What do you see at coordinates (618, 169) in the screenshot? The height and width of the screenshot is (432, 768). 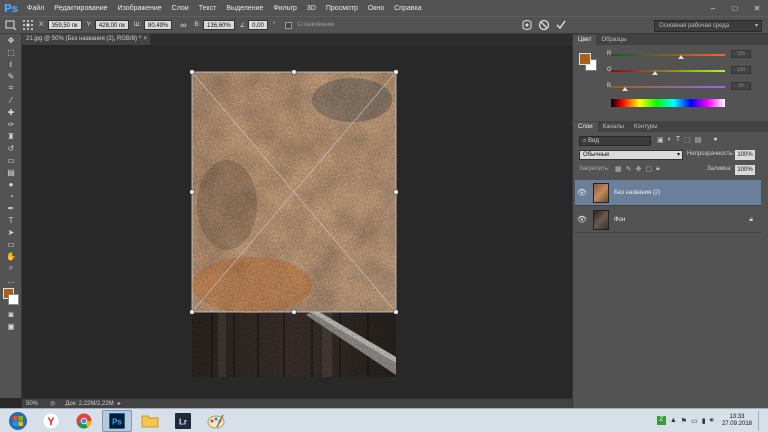 I see `lock-transparent-icon: ▦` at bounding box center [618, 169].